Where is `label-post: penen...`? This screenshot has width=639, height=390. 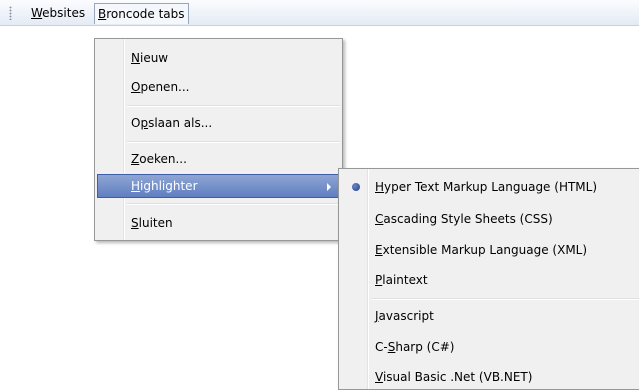
label-post: penen... is located at coordinates (165, 87).